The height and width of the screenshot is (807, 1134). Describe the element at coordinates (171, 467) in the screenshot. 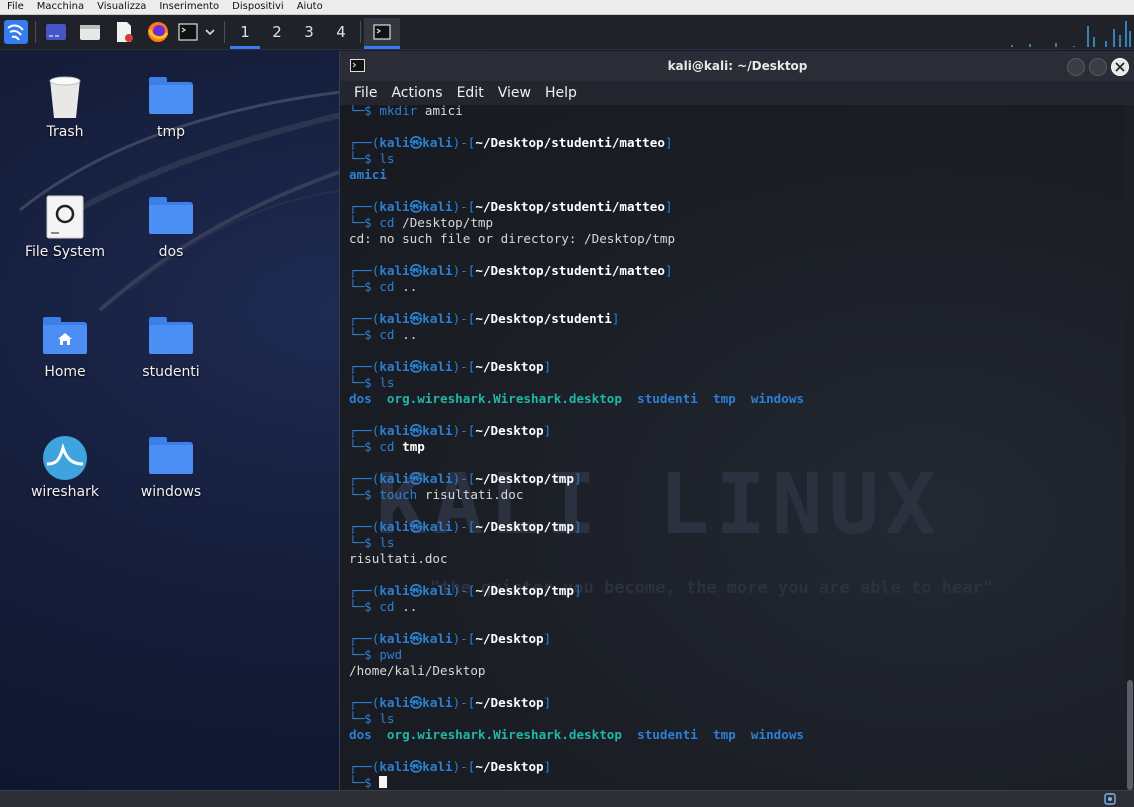

I see `desktop-icon-windows: windows` at that location.